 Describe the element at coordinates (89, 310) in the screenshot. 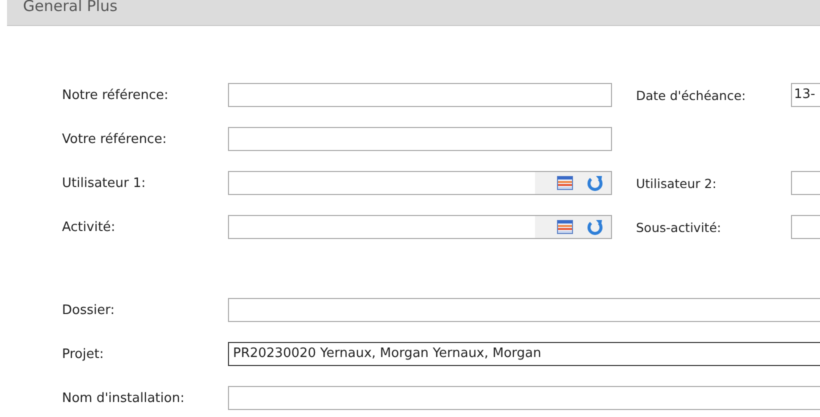

I see `field-label: Dossier:` at that location.